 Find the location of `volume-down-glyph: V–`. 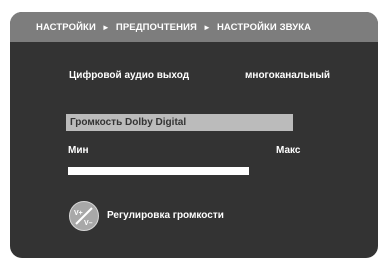

volume-down-glyph: V– is located at coordinates (88, 223).